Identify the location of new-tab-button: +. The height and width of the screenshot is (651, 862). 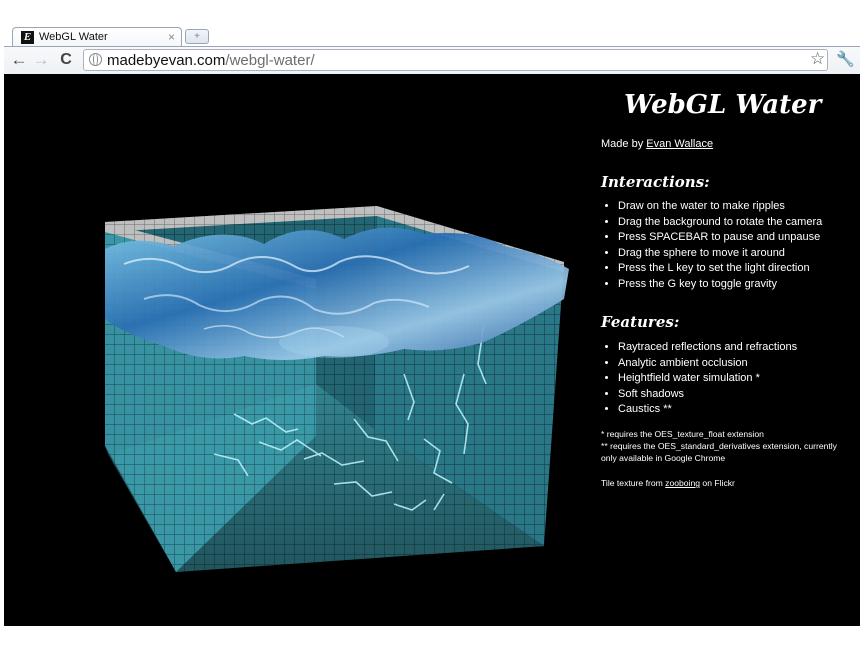
(197, 36).